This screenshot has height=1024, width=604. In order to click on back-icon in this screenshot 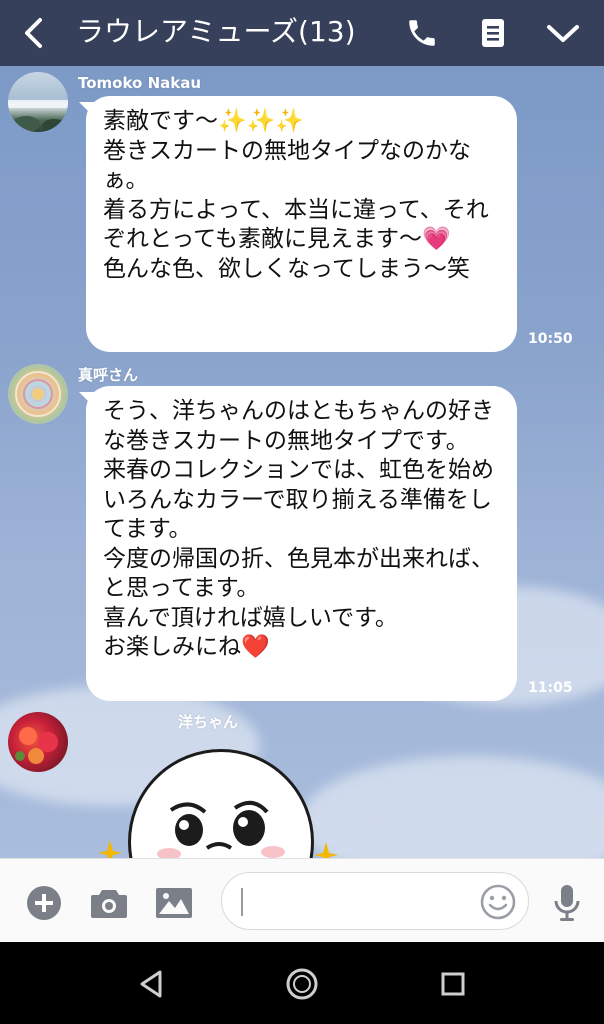, I will do `click(33, 33)`.